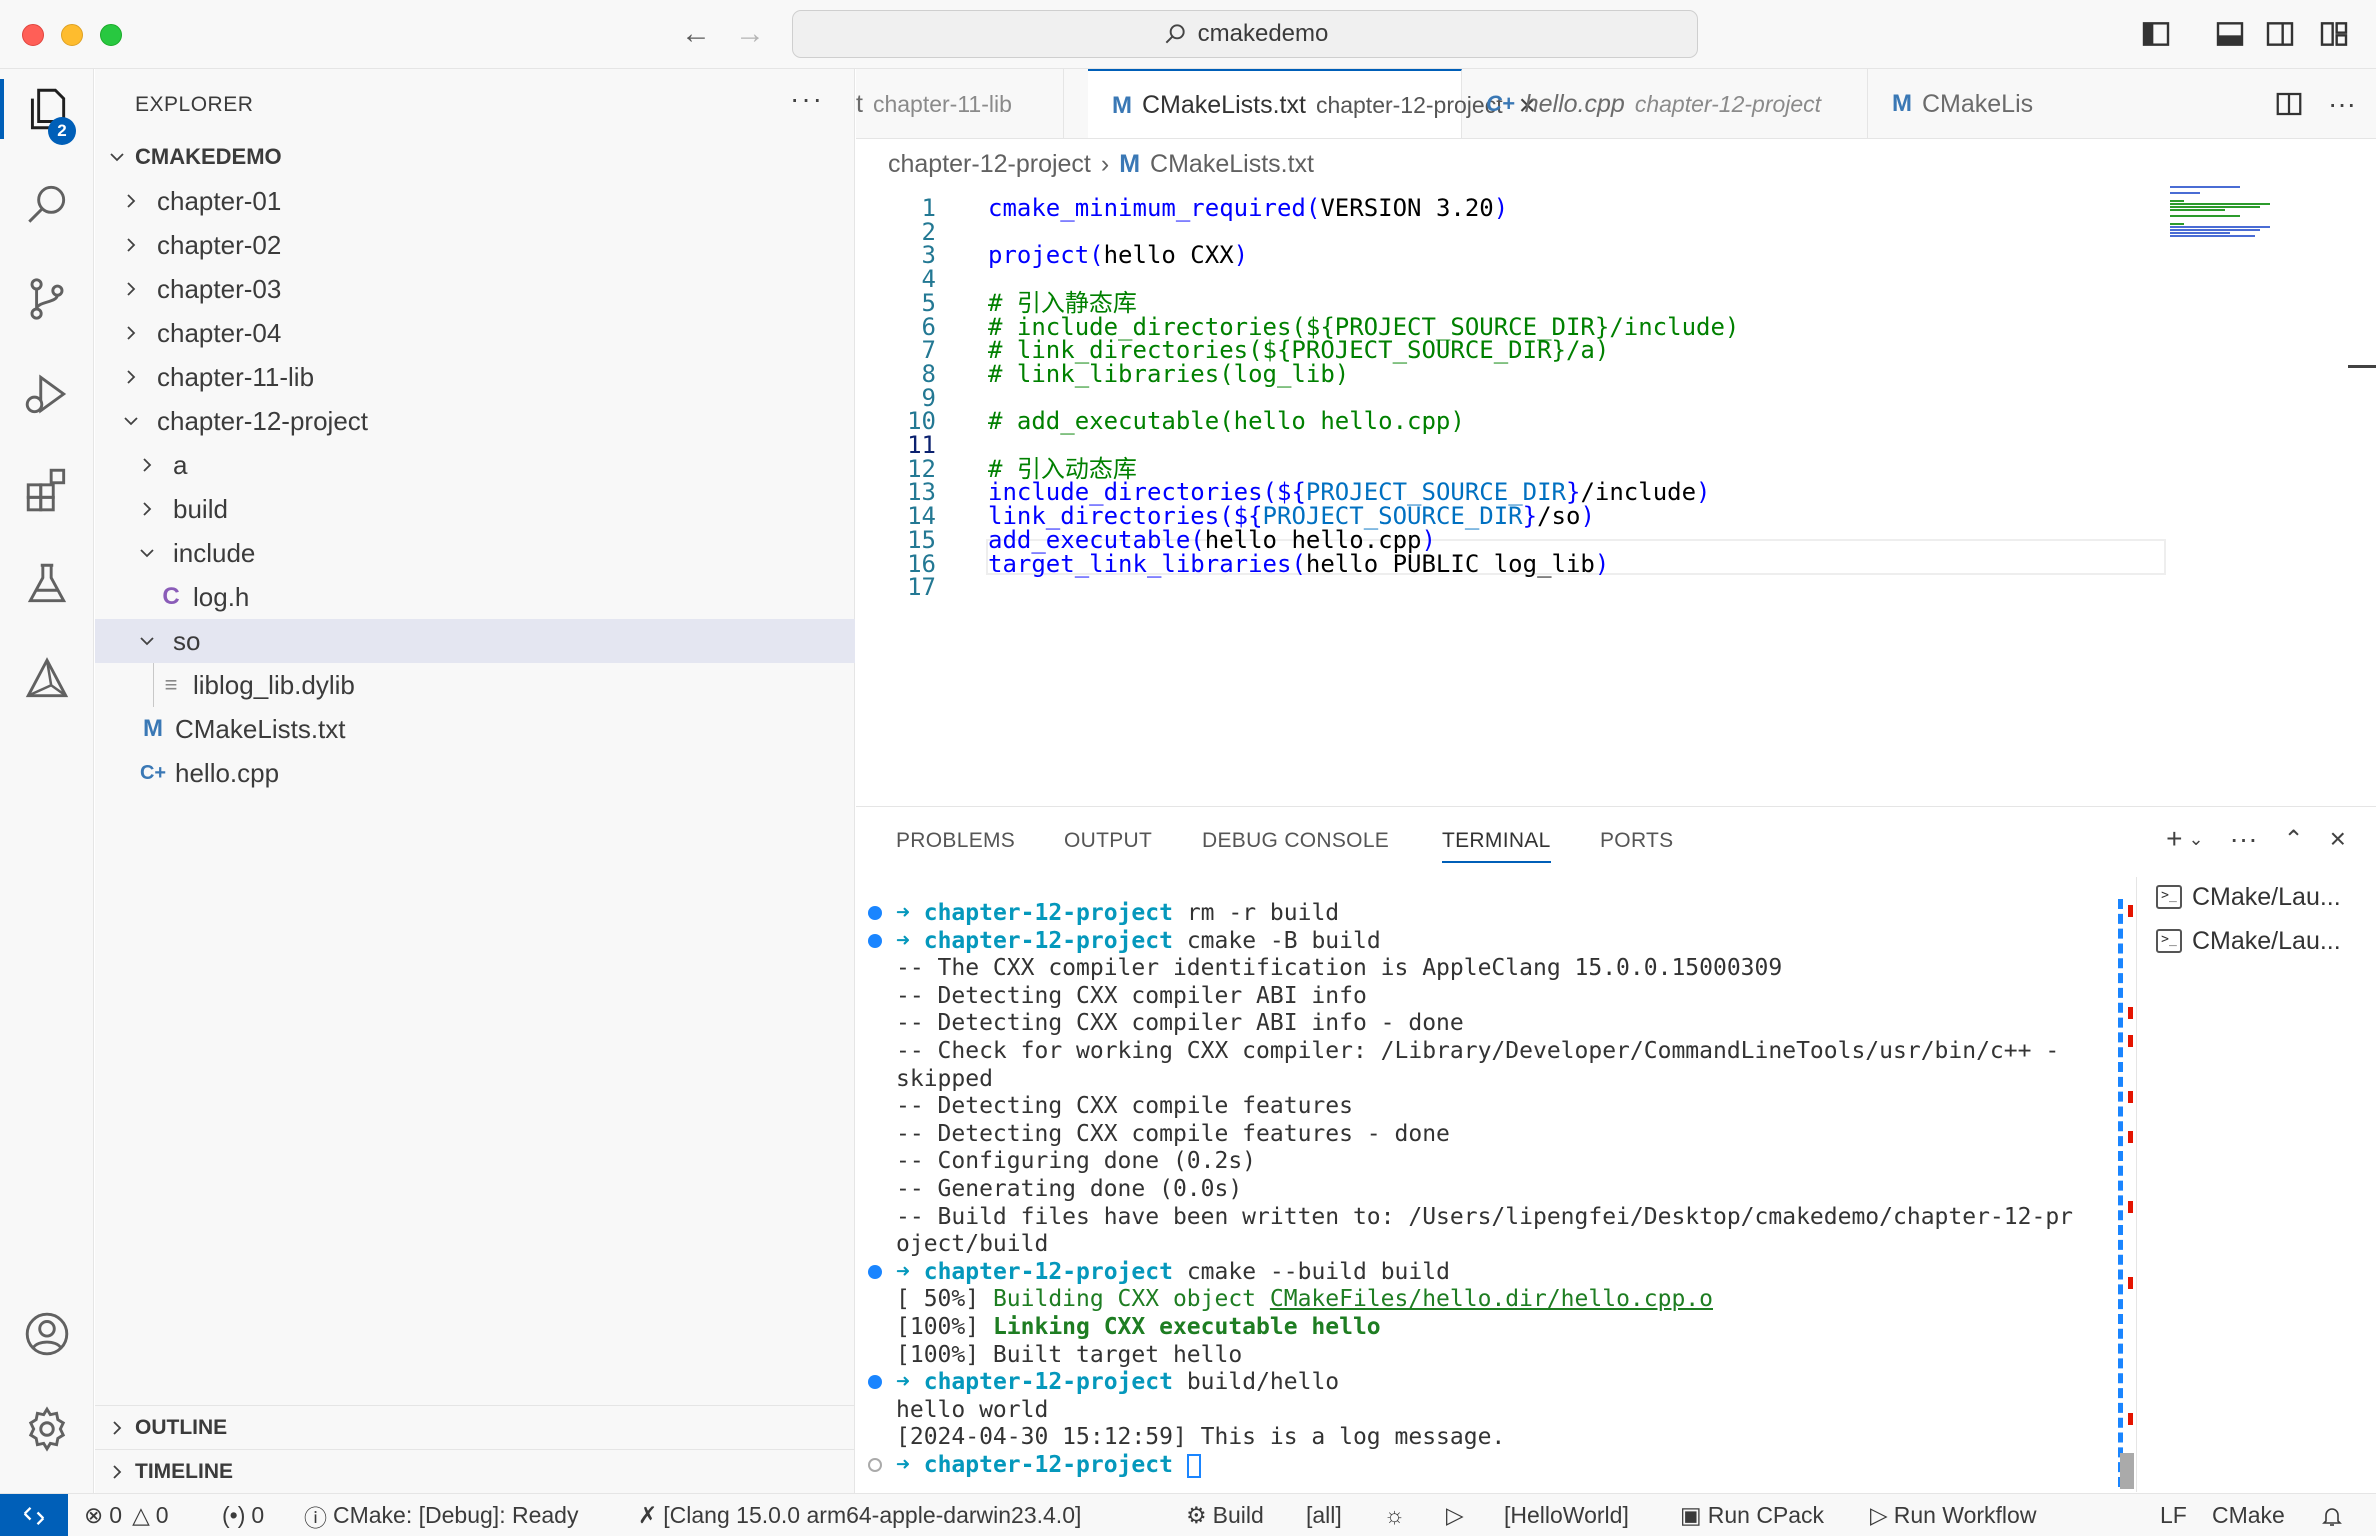 The image size is (2376, 1536). Describe the element at coordinates (243, 1515) in the screenshot. I see `ports-status: (•) 0` at that location.